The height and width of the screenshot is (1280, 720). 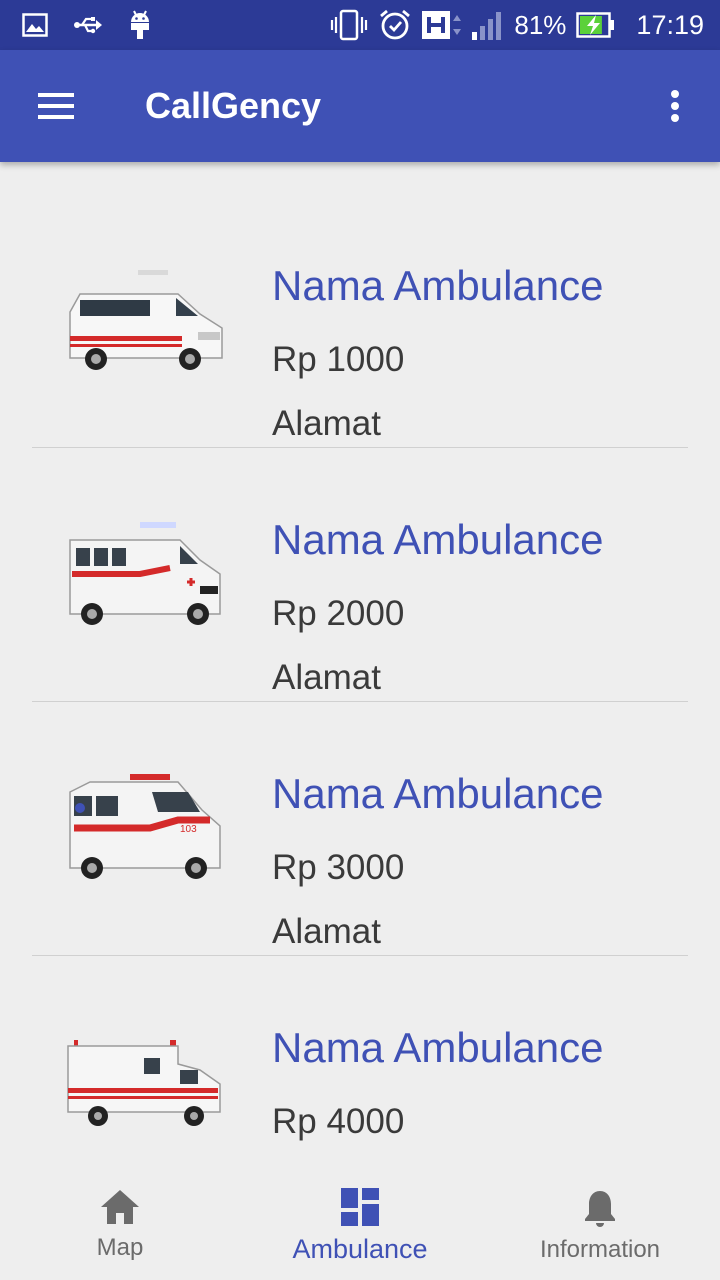 I want to click on dashboard-icon, so click(x=360, y=1207).